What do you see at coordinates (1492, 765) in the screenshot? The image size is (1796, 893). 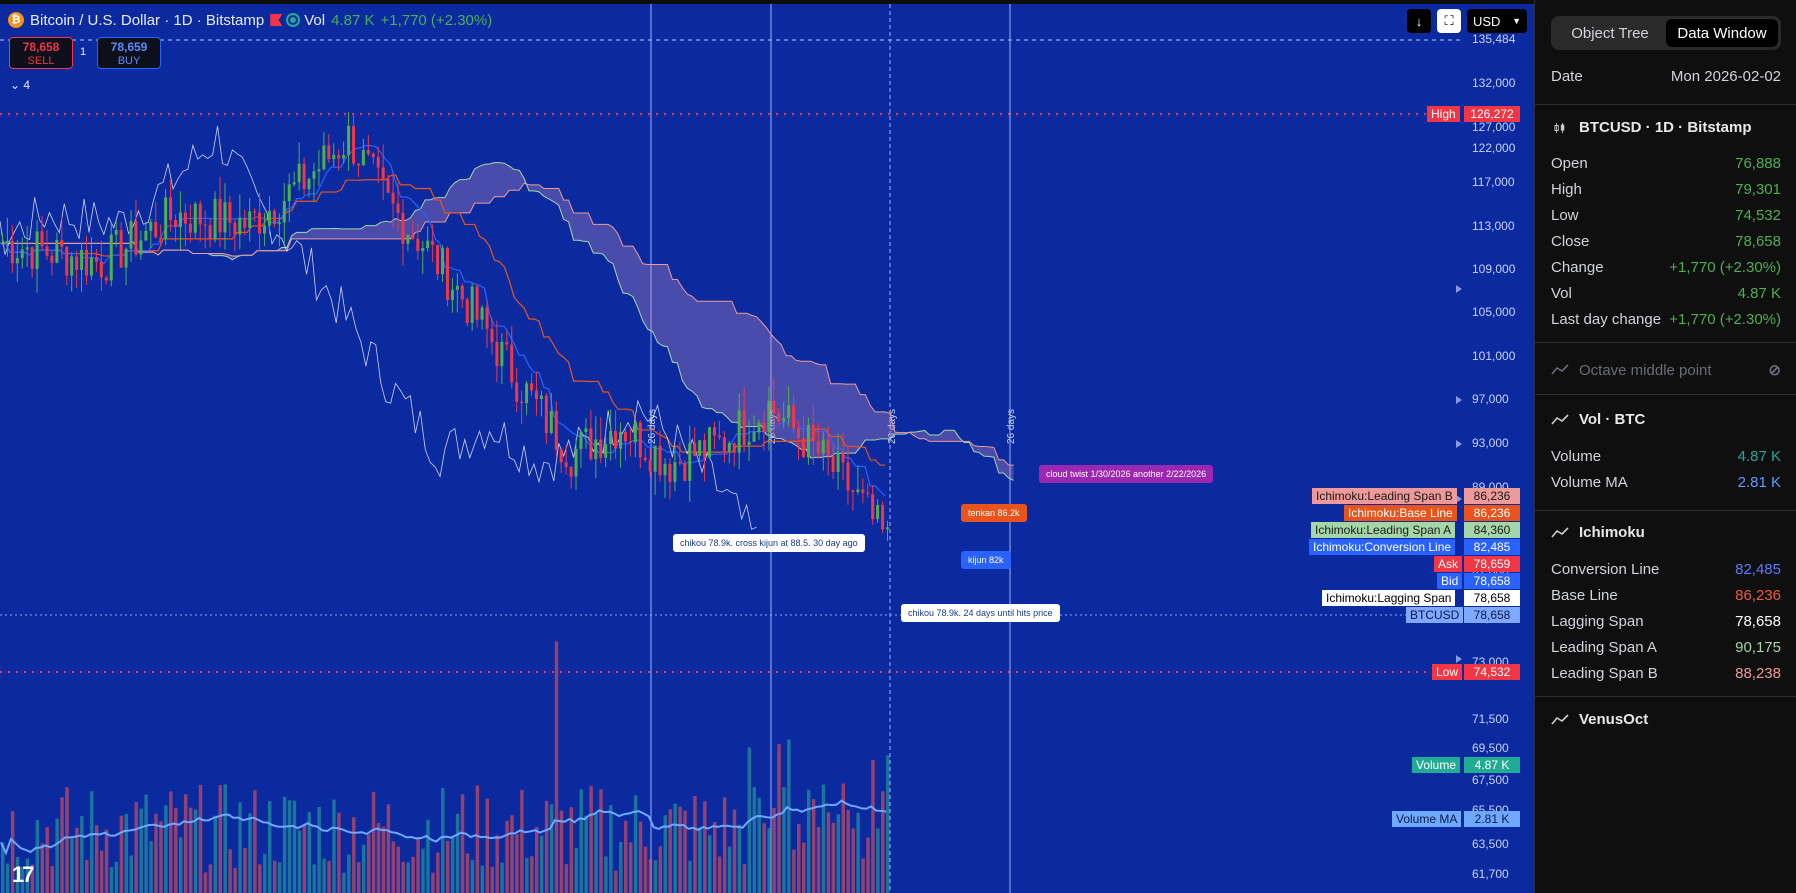 I see `volume-value: 4.87 K` at bounding box center [1492, 765].